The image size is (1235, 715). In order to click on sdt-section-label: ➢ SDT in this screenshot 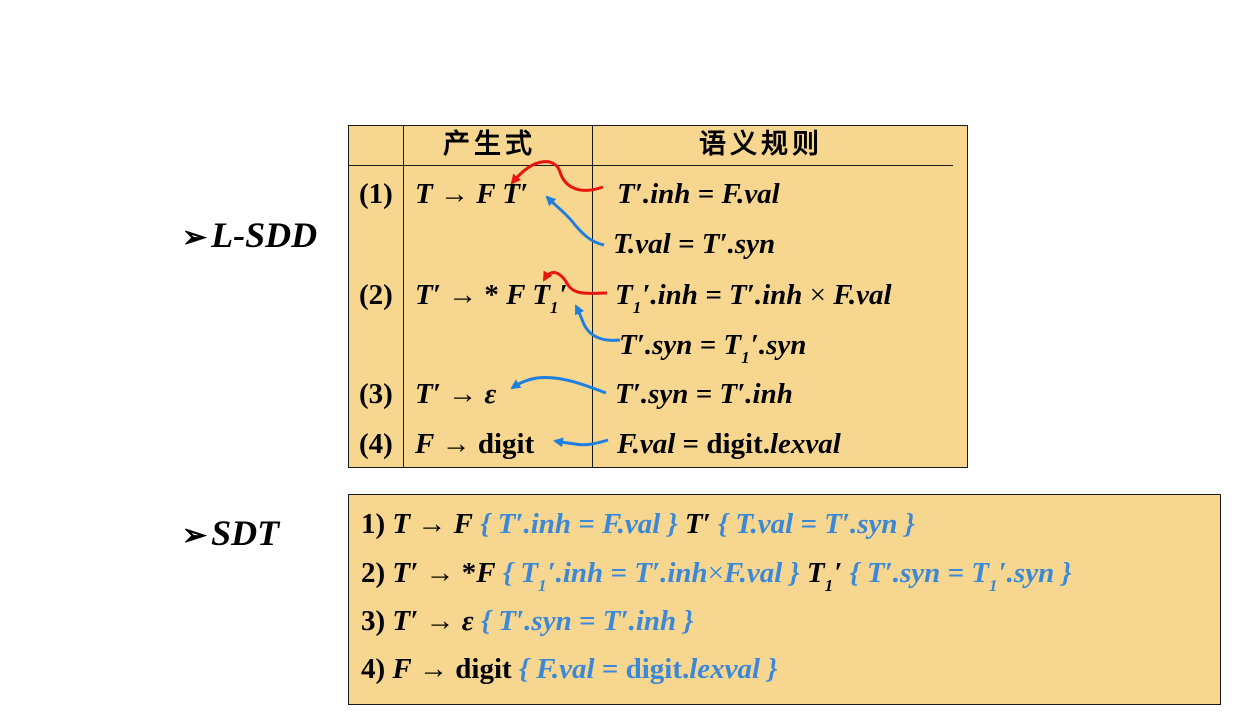, I will do `click(230, 533)`.